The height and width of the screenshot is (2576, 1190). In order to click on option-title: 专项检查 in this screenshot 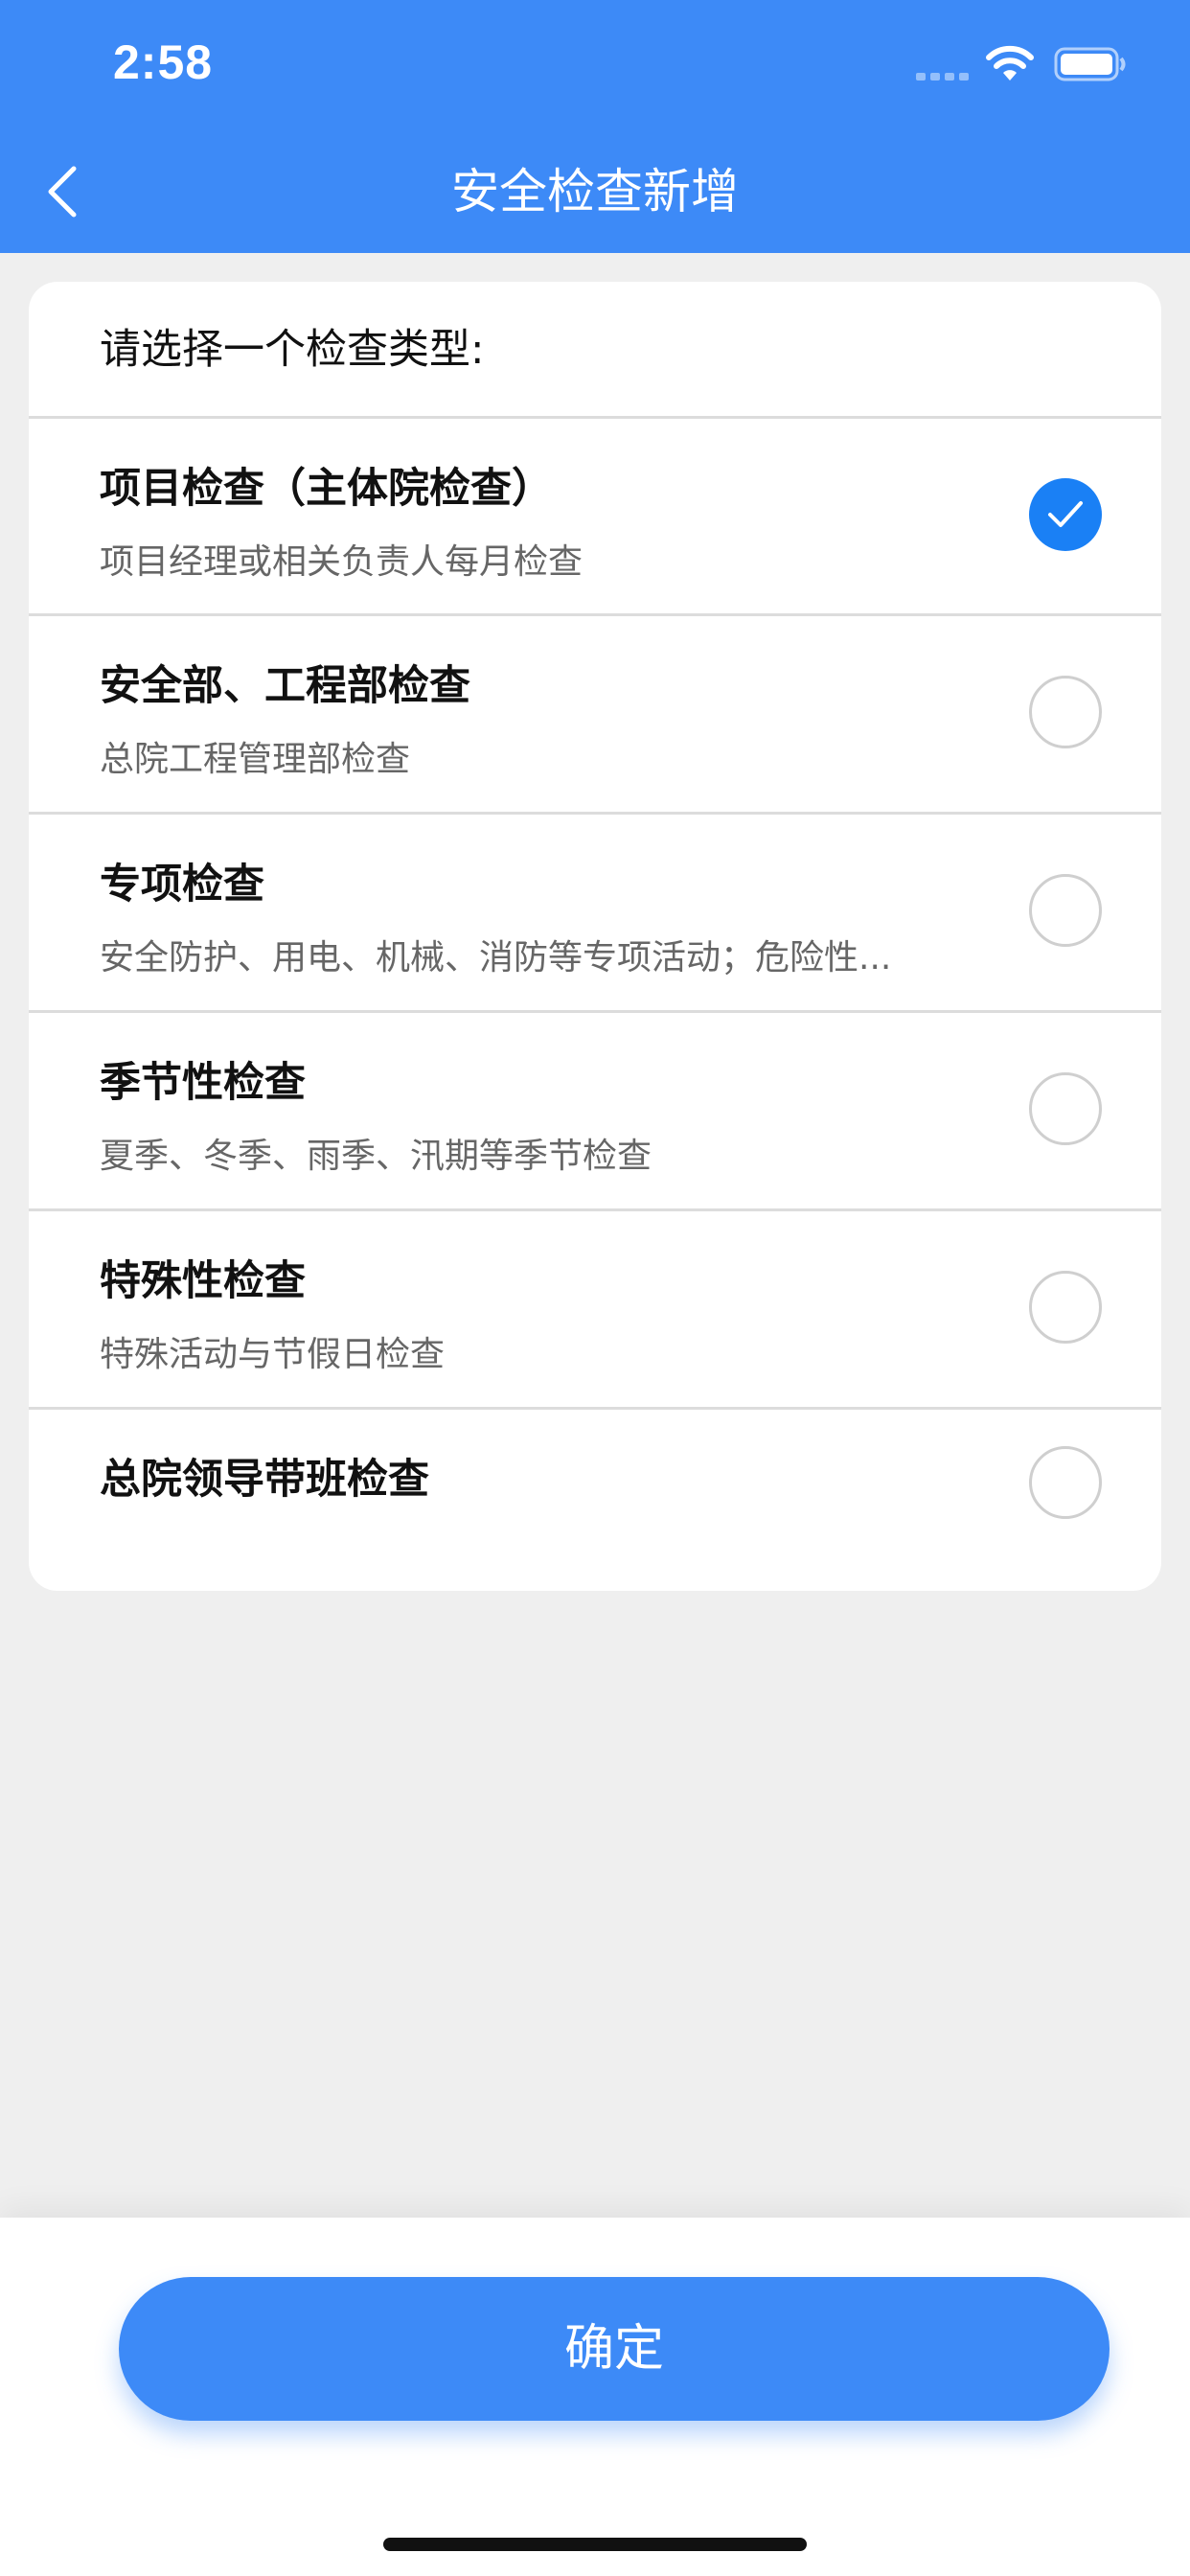, I will do `click(182, 884)`.